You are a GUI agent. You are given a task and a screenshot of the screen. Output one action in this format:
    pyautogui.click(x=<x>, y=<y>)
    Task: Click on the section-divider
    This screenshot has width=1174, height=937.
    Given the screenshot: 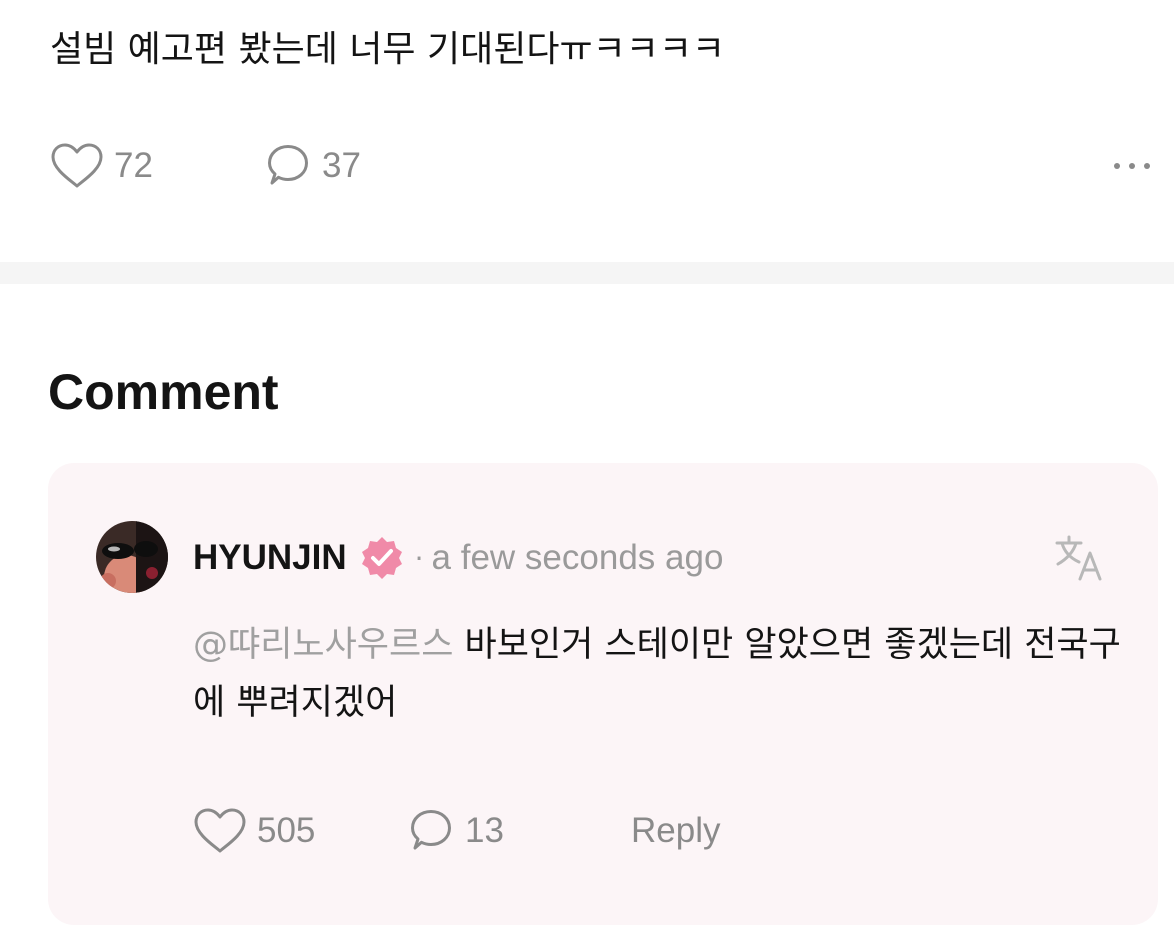 What is the action you would take?
    pyautogui.click(x=587, y=273)
    